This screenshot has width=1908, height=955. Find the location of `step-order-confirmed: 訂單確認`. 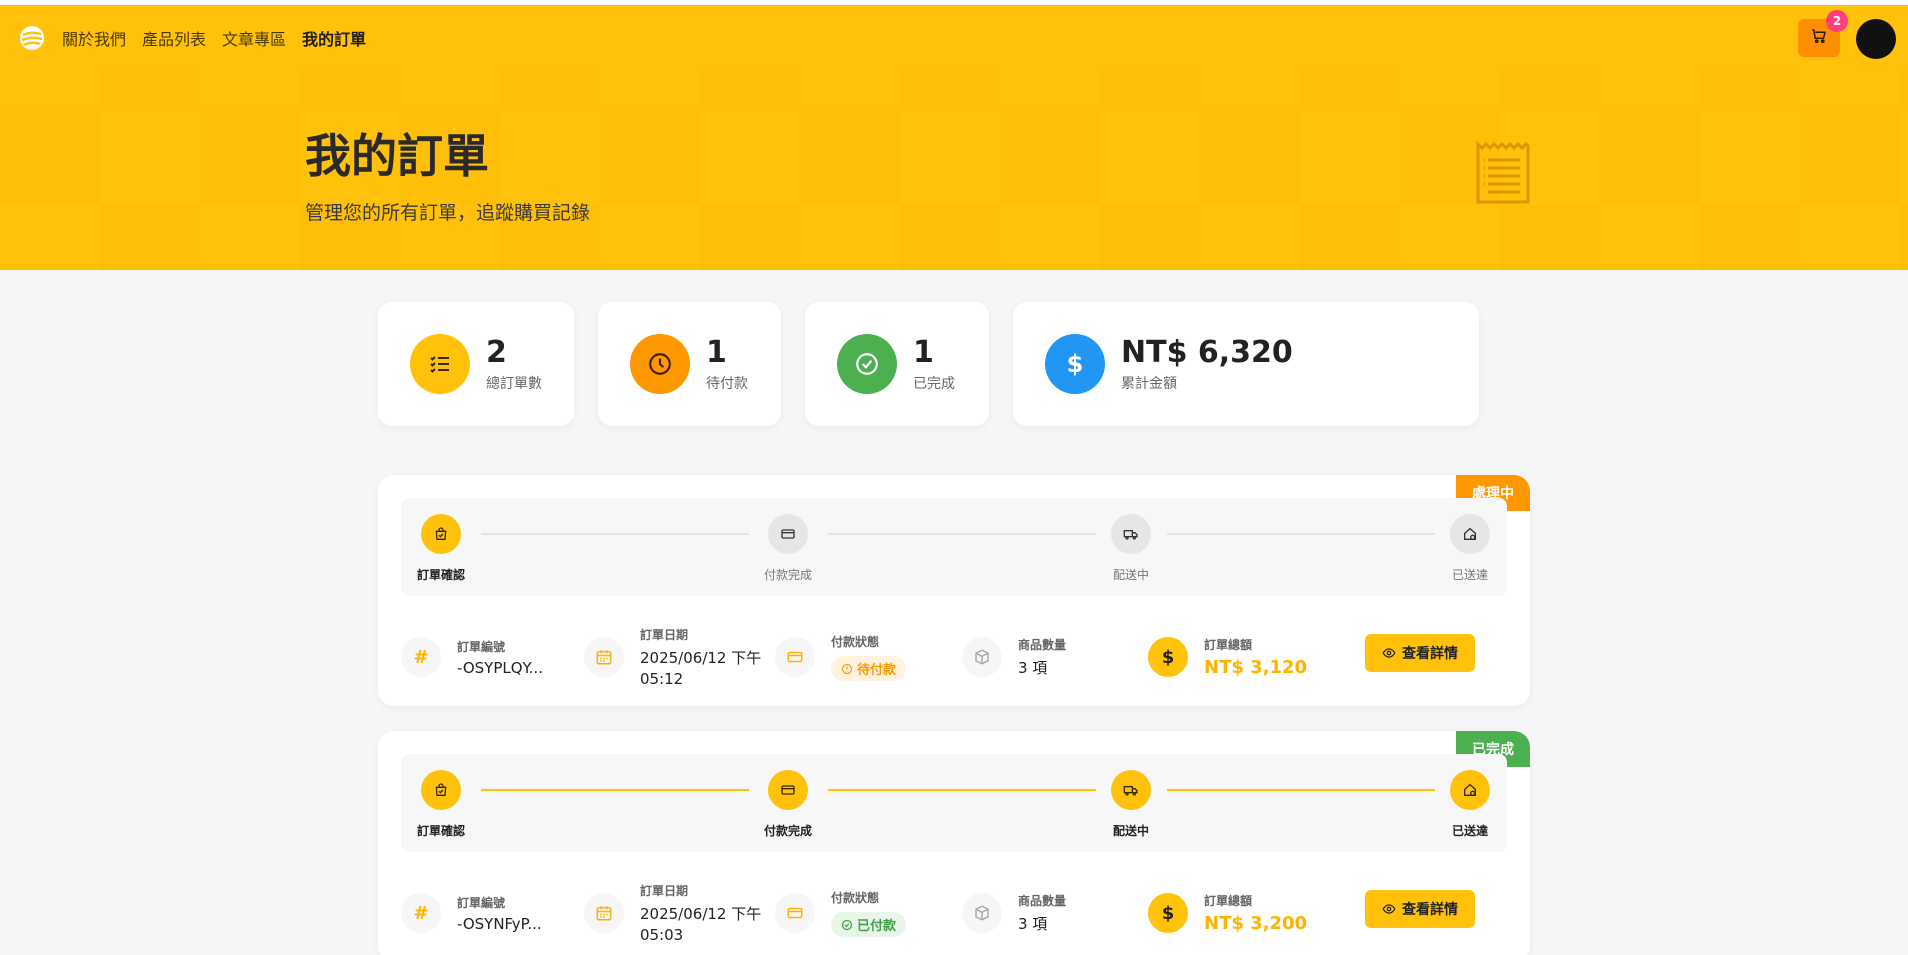

step-order-confirmed: 訂單確認 is located at coordinates (441, 548).